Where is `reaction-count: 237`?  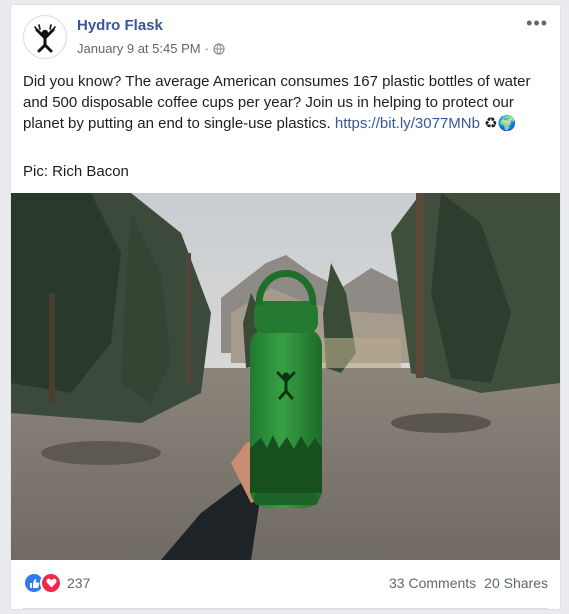 reaction-count: 237 is located at coordinates (79, 583).